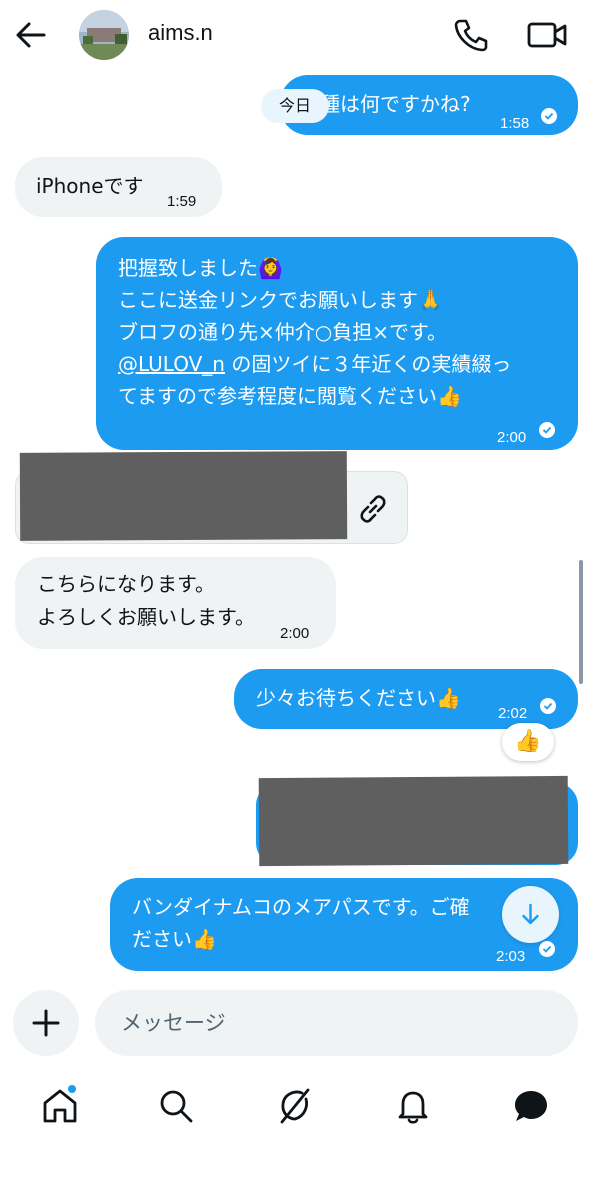 This screenshot has width=591, height=1200. I want to click on nav-notifications, so click(413, 1106).